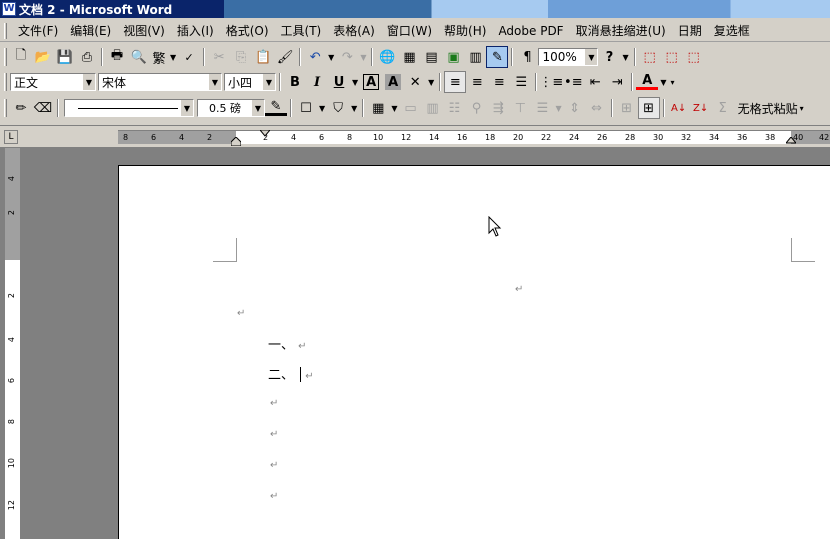 The height and width of the screenshot is (539, 830). Describe the element at coordinates (455, 82) in the screenshot. I see `align-justify-icon: ≡` at that location.